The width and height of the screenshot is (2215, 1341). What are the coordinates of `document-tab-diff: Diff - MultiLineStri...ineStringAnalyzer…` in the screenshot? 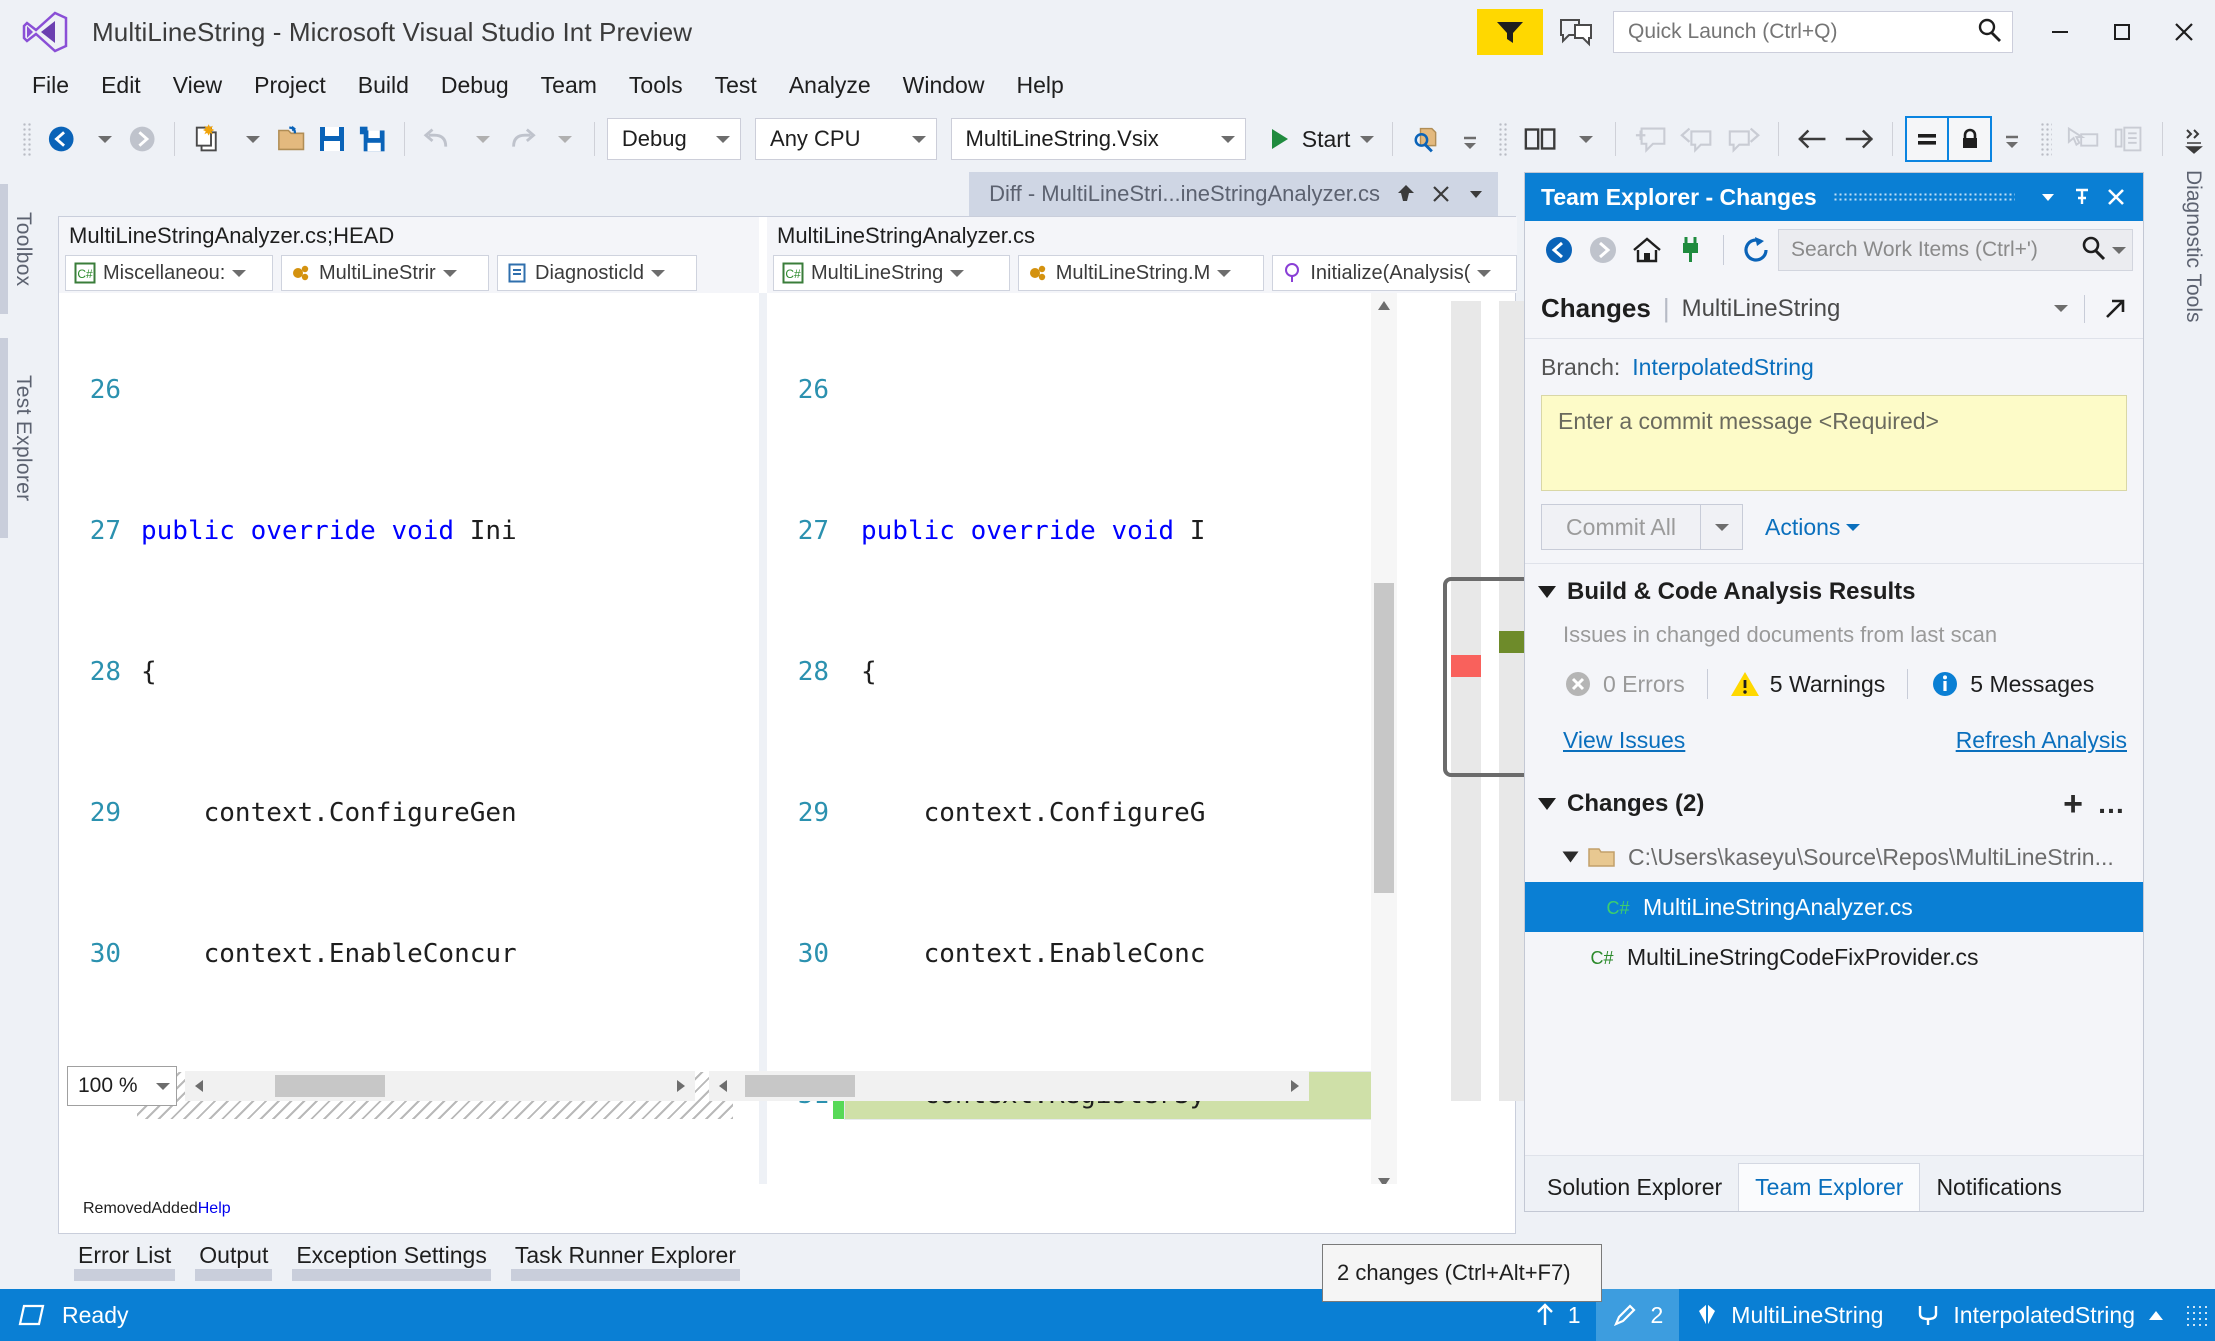 It's located at (1233, 194).